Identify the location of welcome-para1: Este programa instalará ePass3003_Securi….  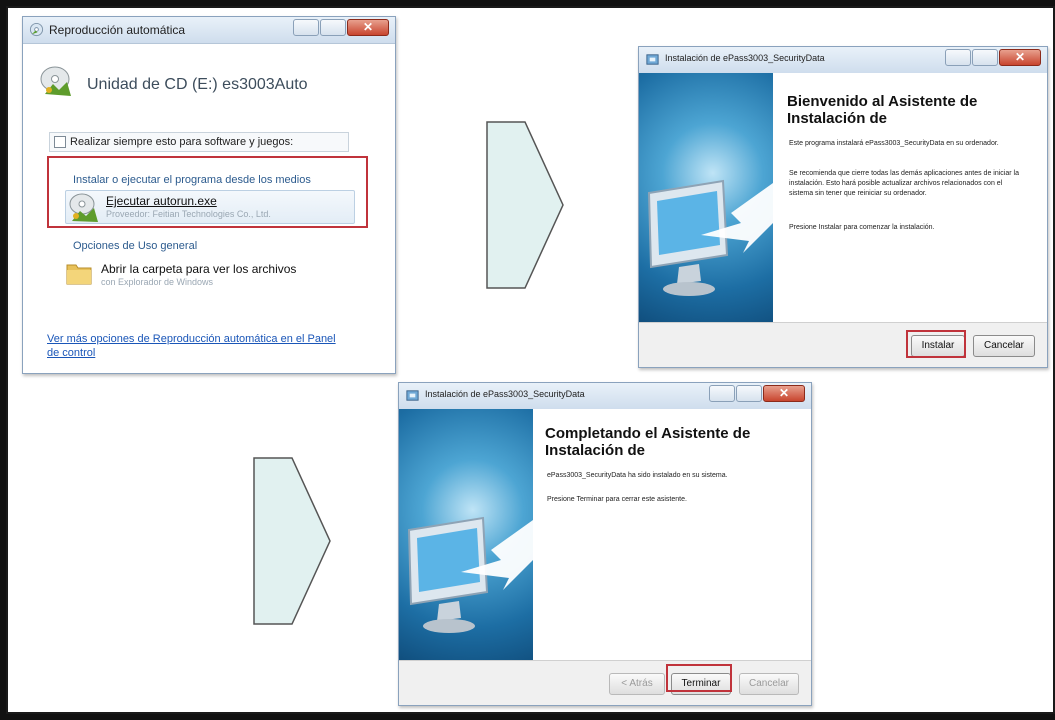
(894, 143).